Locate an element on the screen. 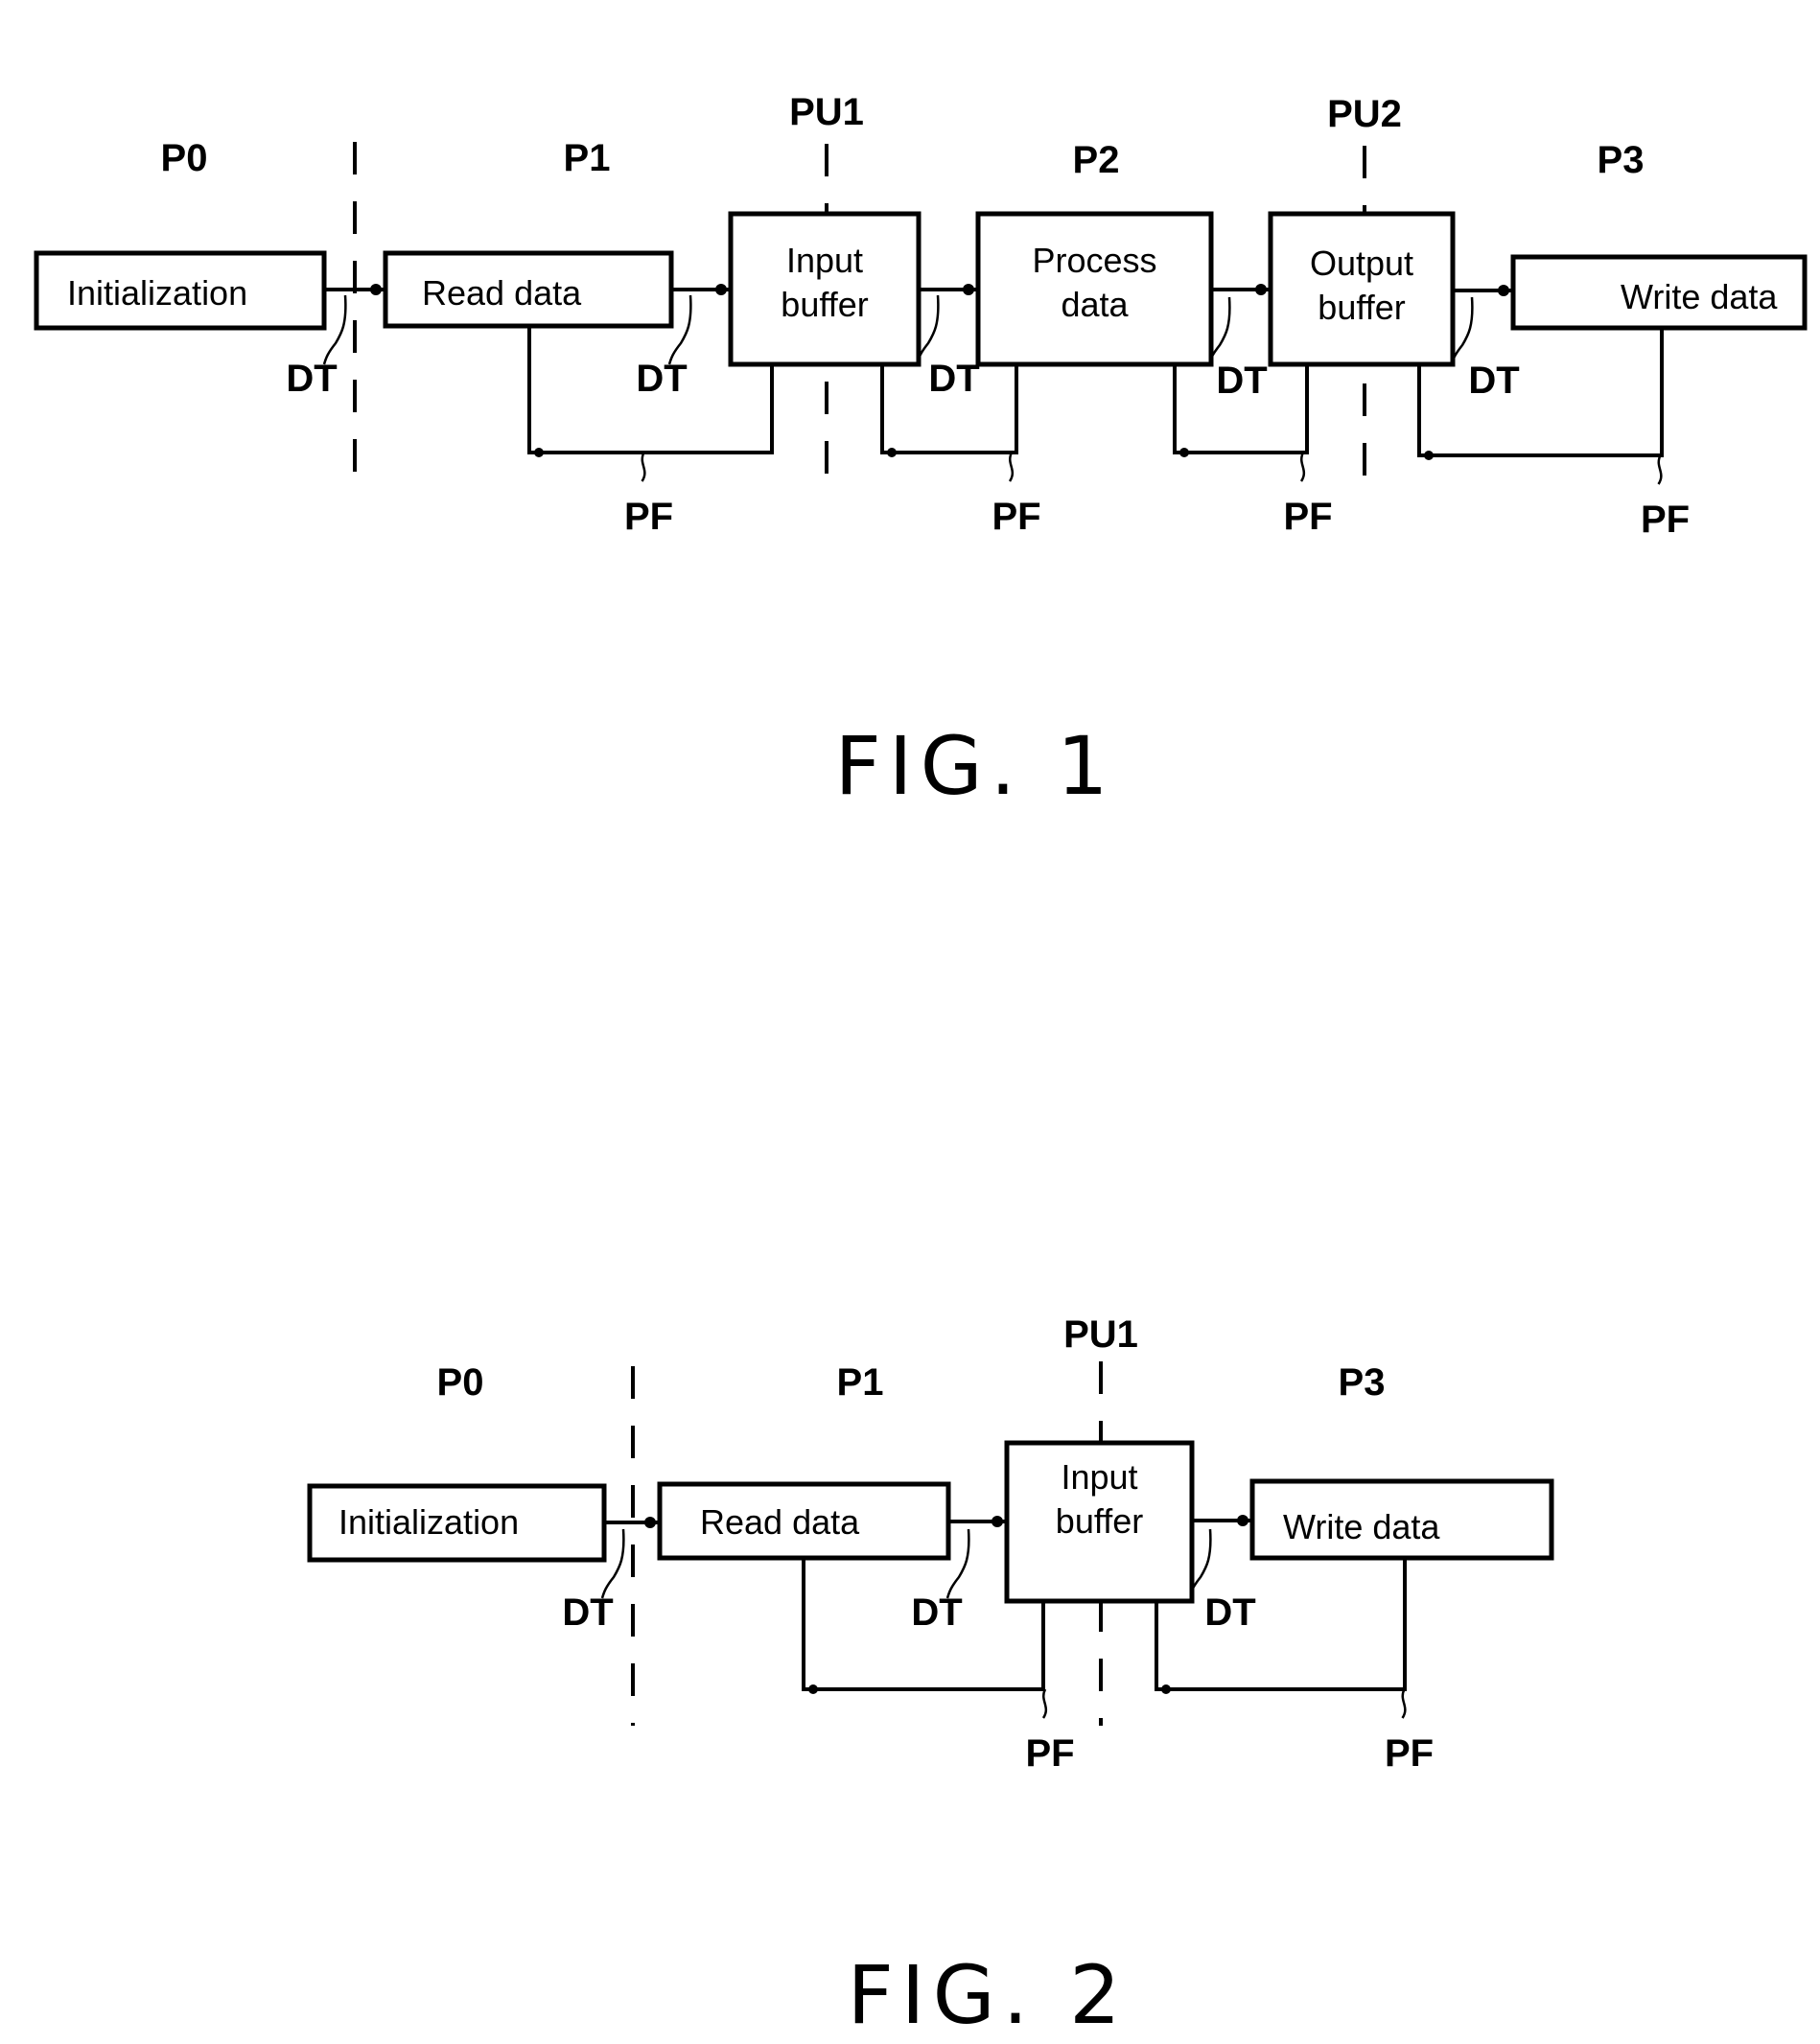 The width and height of the screenshot is (1820, 2044). block-inbuf: Input buffer is located at coordinates (825, 289).